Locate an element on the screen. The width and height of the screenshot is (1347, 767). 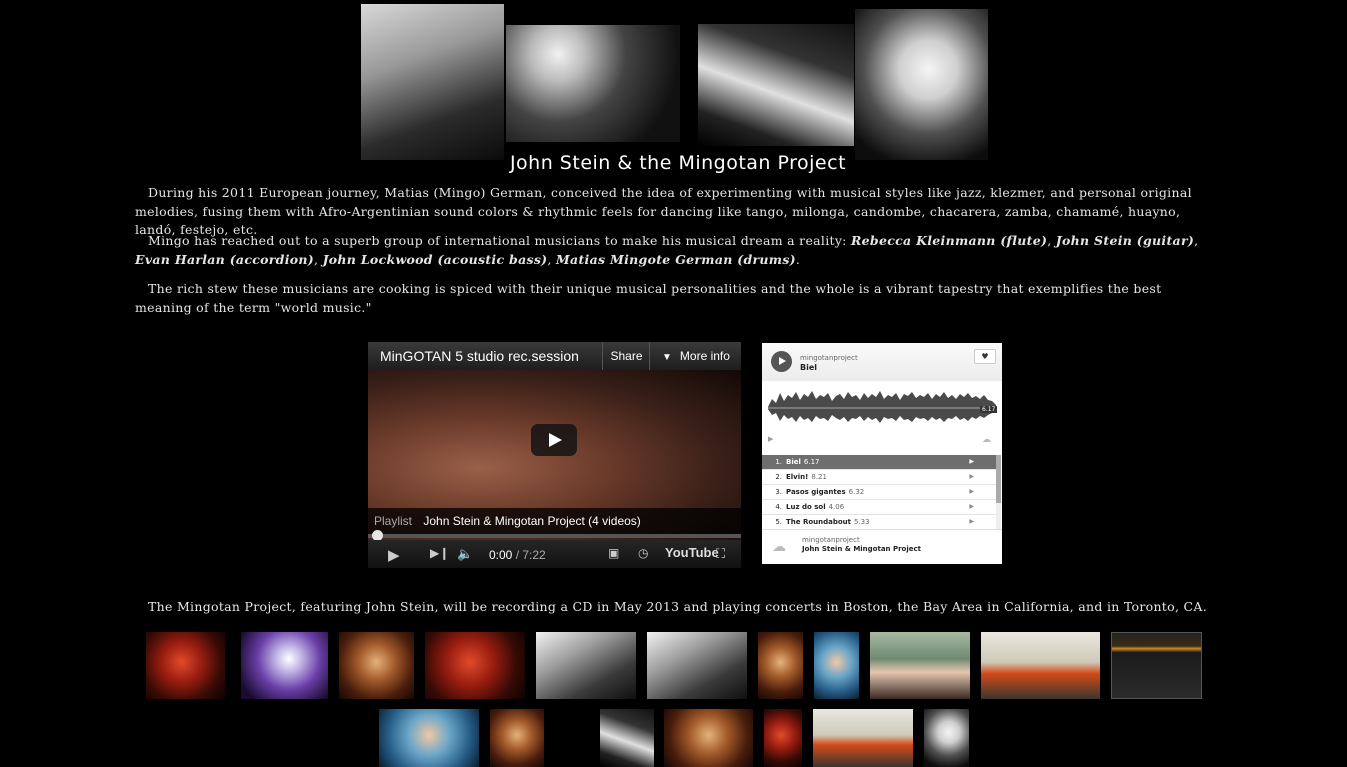
musician-2: John Stein (guitar) is located at coordinates (1125, 240).